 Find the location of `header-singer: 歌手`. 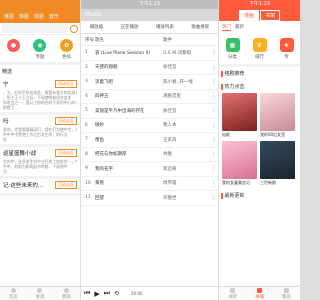

header-singer: 歌手 is located at coordinates (167, 40).